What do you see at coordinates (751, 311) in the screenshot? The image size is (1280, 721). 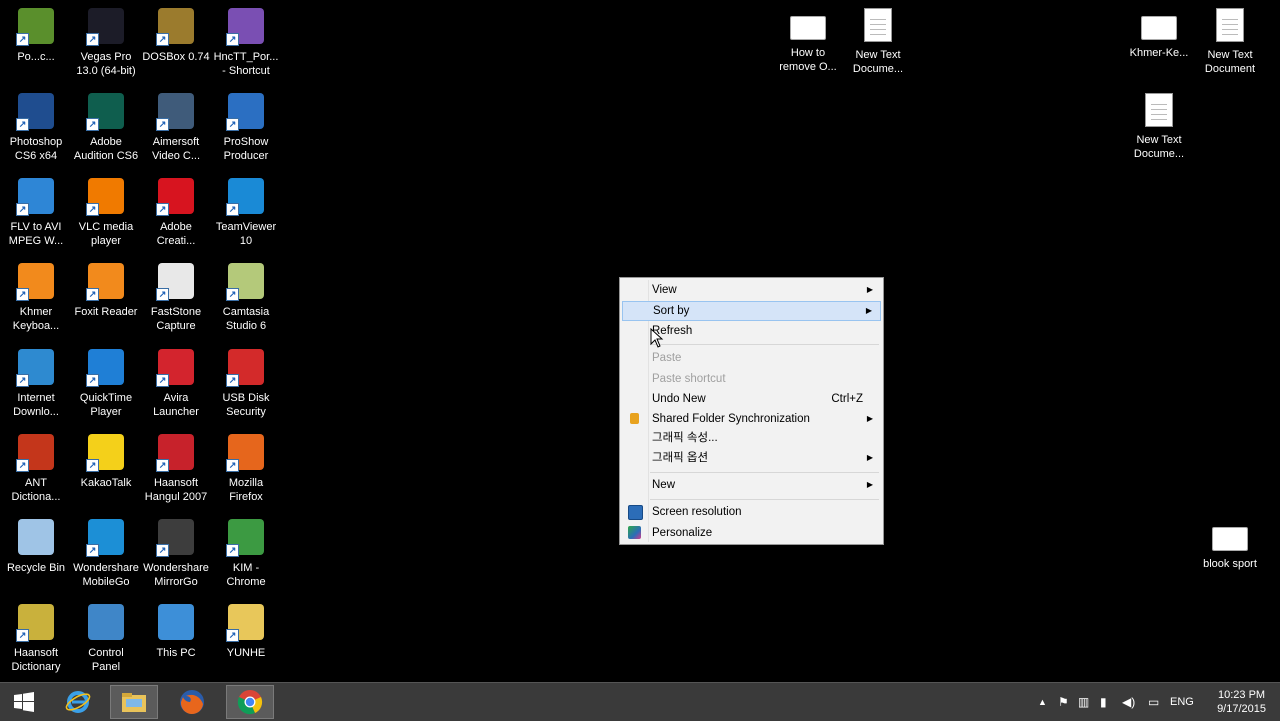 I see `menu-item-sort-by: Sort by ▶` at bounding box center [751, 311].